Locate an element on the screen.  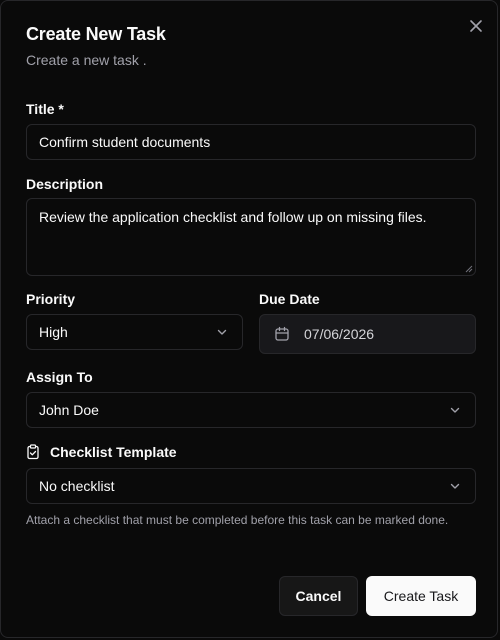
dialog-subtitle: Create a new task . is located at coordinates (86, 60).